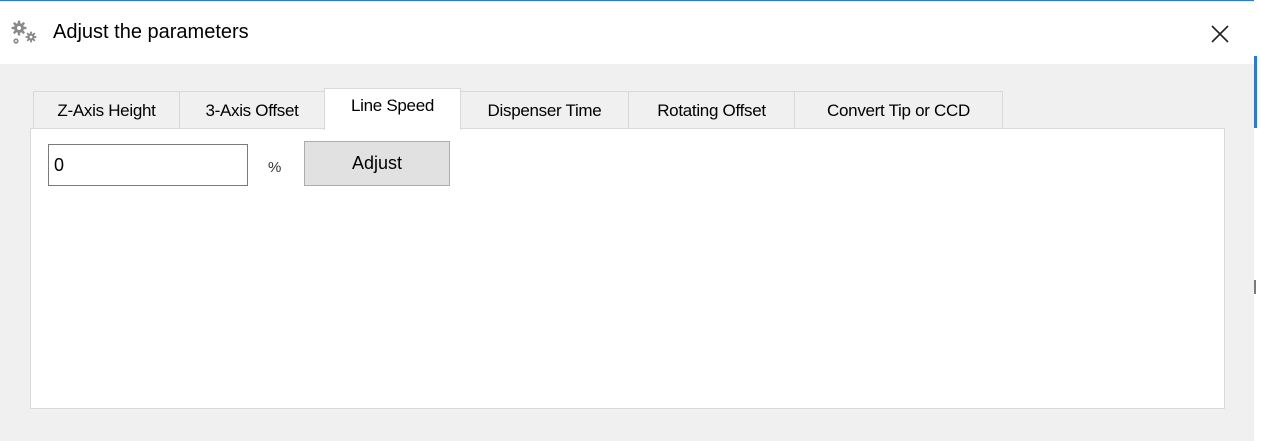  I want to click on tab-label: 3-Axis Offset, so click(252, 110).